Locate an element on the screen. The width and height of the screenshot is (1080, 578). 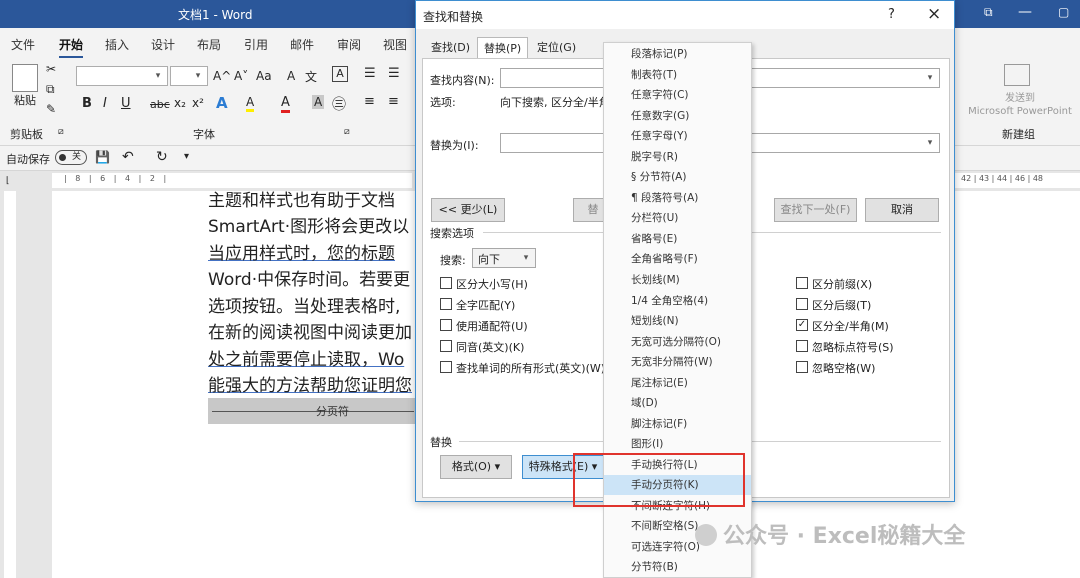
char-shading-button: A is located at coordinates (318, 102).